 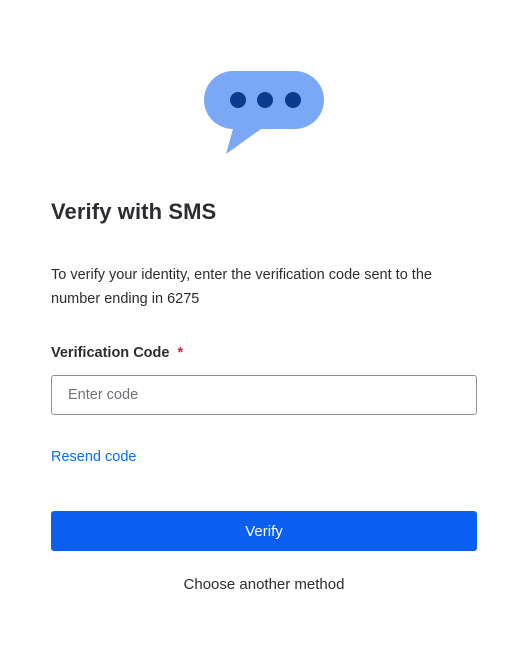 What do you see at coordinates (264, 584) in the screenshot?
I see `choose-another-method-link: Choose another method` at bounding box center [264, 584].